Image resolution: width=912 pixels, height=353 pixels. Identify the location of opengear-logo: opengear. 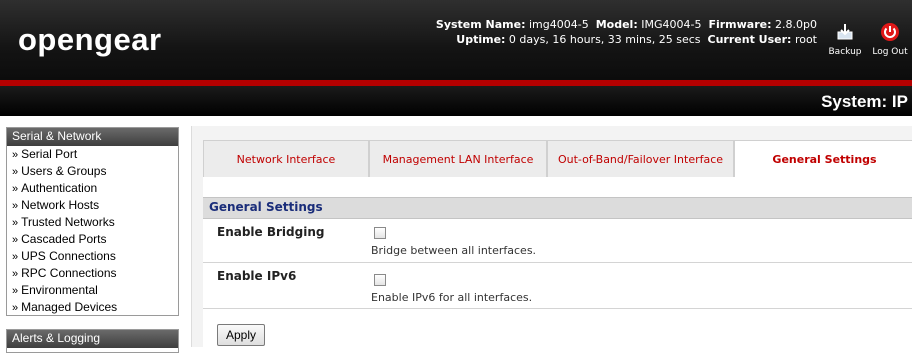
(90, 39).